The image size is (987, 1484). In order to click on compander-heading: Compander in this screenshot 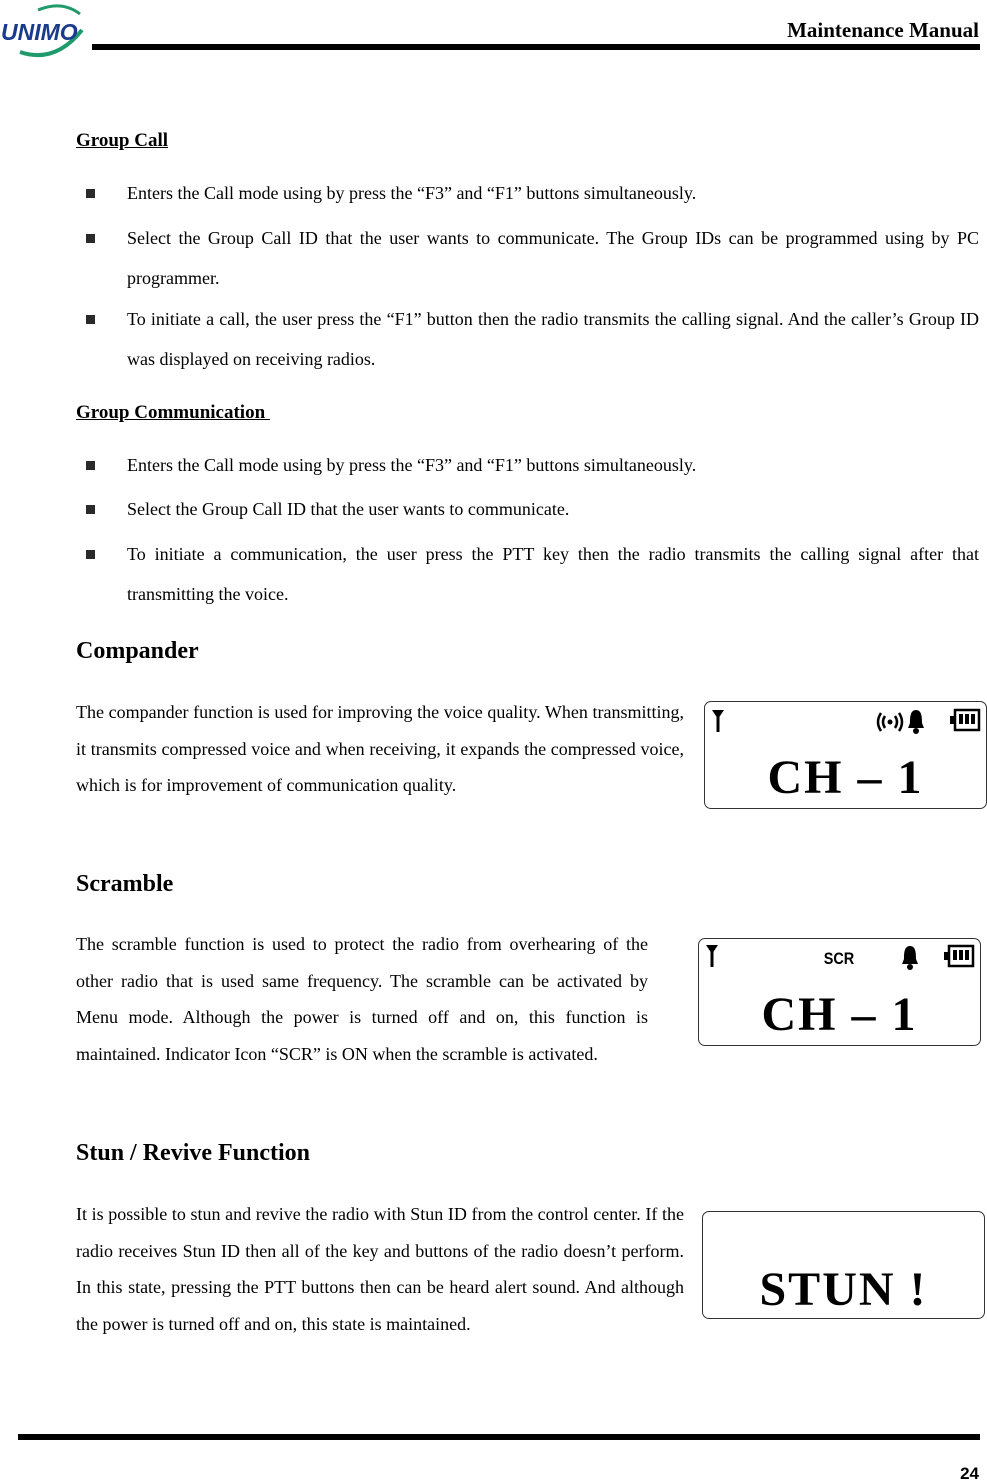, I will do `click(137, 651)`.